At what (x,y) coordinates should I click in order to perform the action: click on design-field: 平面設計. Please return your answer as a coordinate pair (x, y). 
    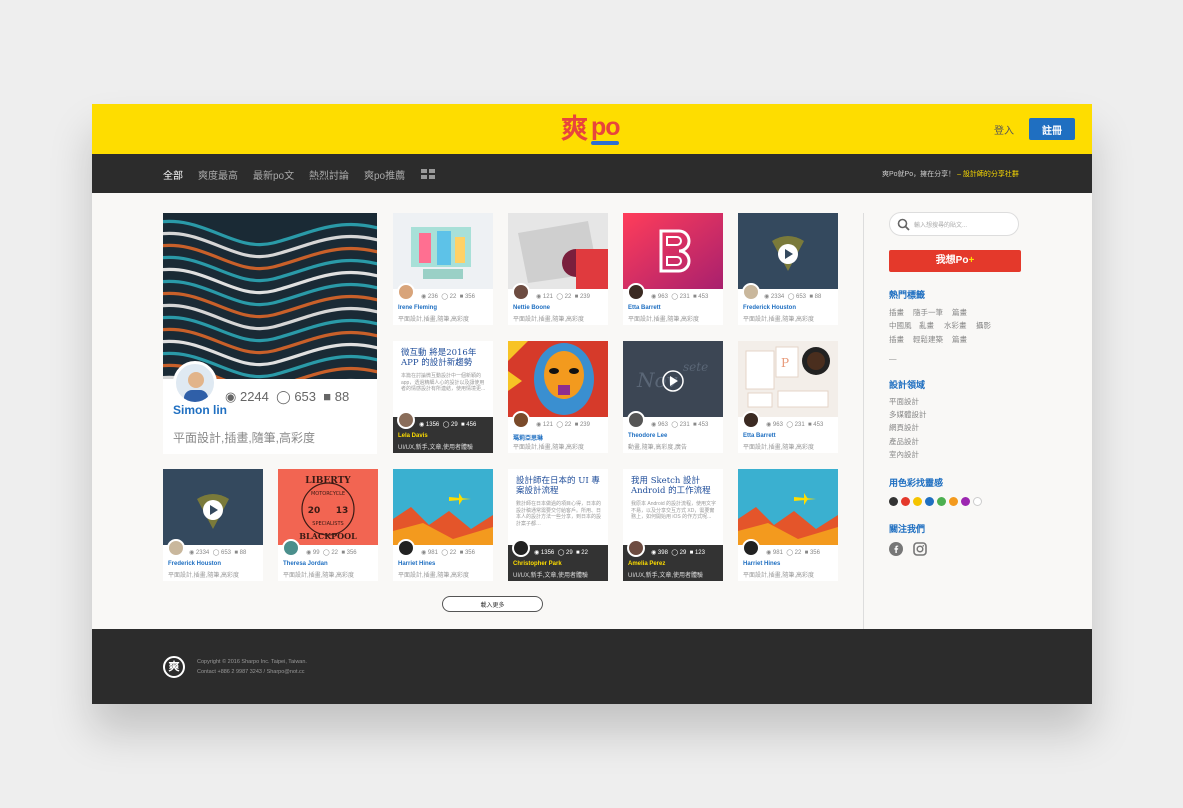
    Looking at the image, I should click on (904, 401).